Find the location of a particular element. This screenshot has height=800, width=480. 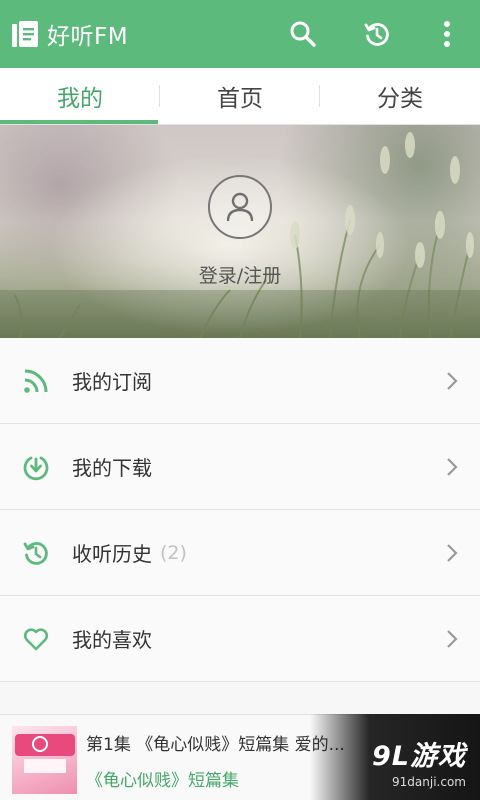

search-icon is located at coordinates (303, 34).